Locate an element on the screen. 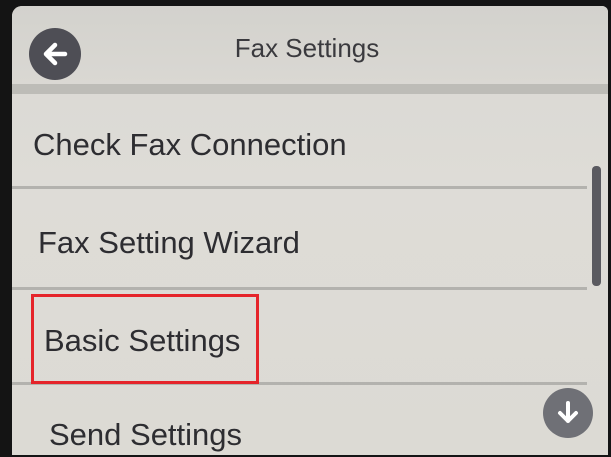 The image size is (611, 457). scroll-thumb is located at coordinates (596, 226).